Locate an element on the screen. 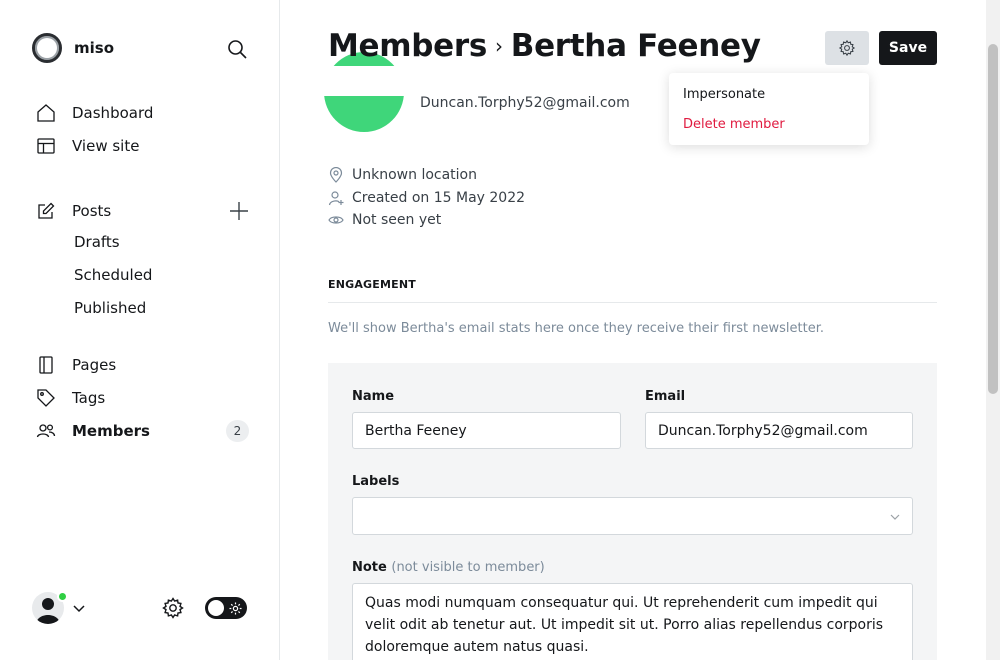 This screenshot has width=1000, height=660. member-created: Created on 15 May 2022 is located at coordinates (426, 198).